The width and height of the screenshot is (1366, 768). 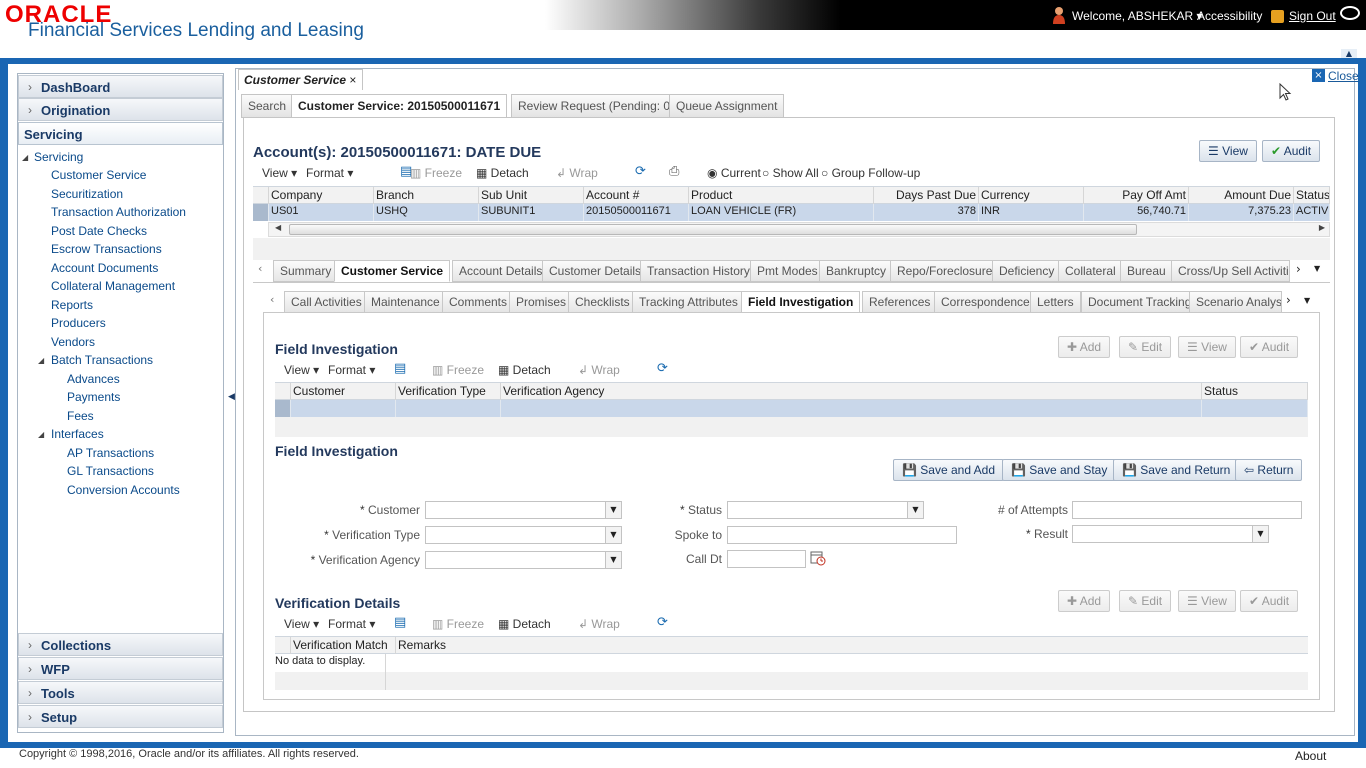 What do you see at coordinates (120, 716) in the screenshot?
I see `nav-setup: › Setup` at bounding box center [120, 716].